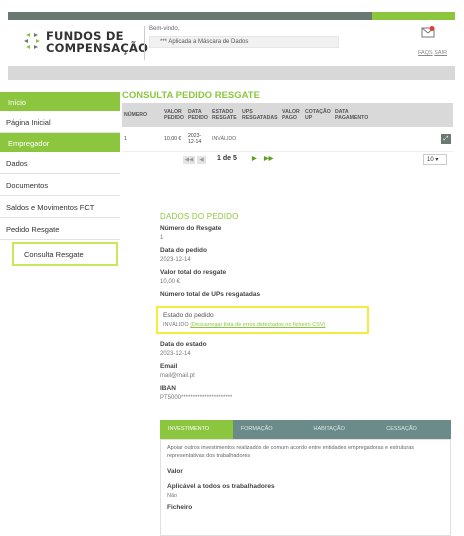 This screenshot has height=536, width=464. I want to click on tab-cessacao: CESSAÇÃO, so click(414, 429).